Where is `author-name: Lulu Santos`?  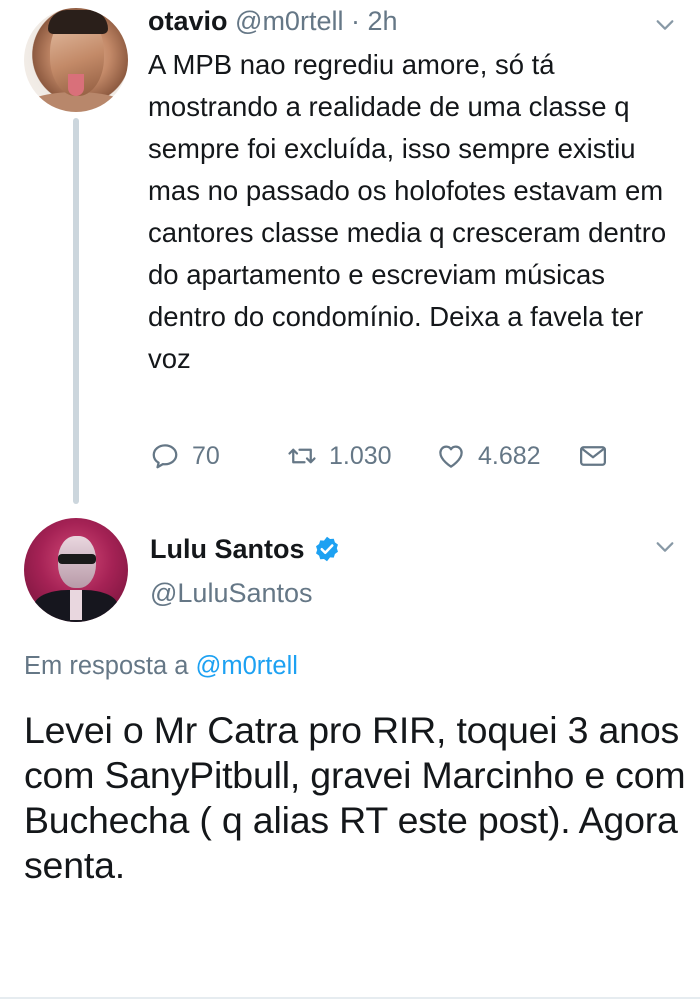 author-name: Lulu Santos is located at coordinates (227, 549).